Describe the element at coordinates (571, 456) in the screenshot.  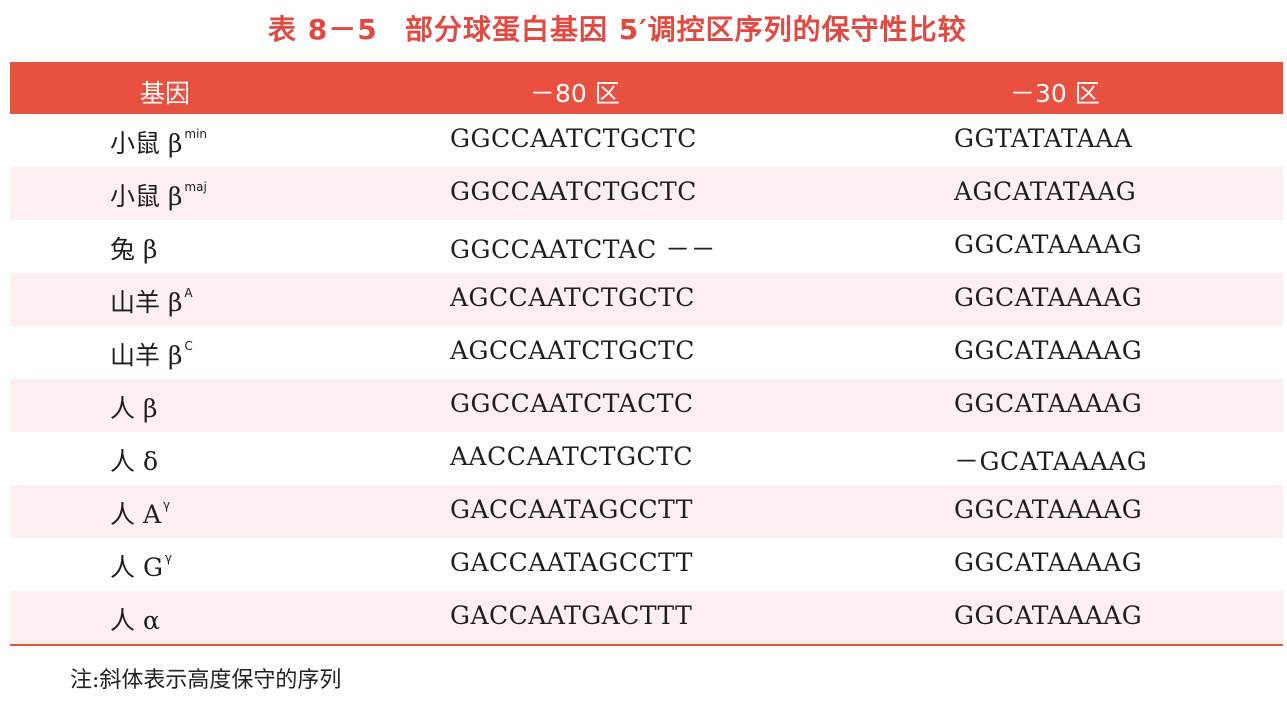
I see `seq80-cell: AACCAATCTGCTC` at that location.